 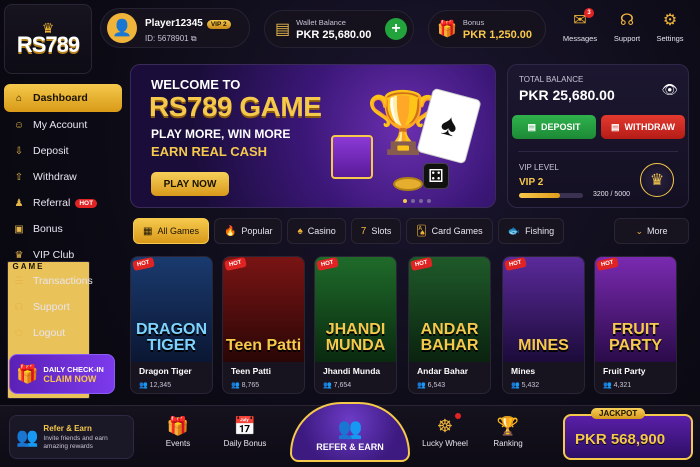 I want to click on add-funds-button: +, so click(x=396, y=29).